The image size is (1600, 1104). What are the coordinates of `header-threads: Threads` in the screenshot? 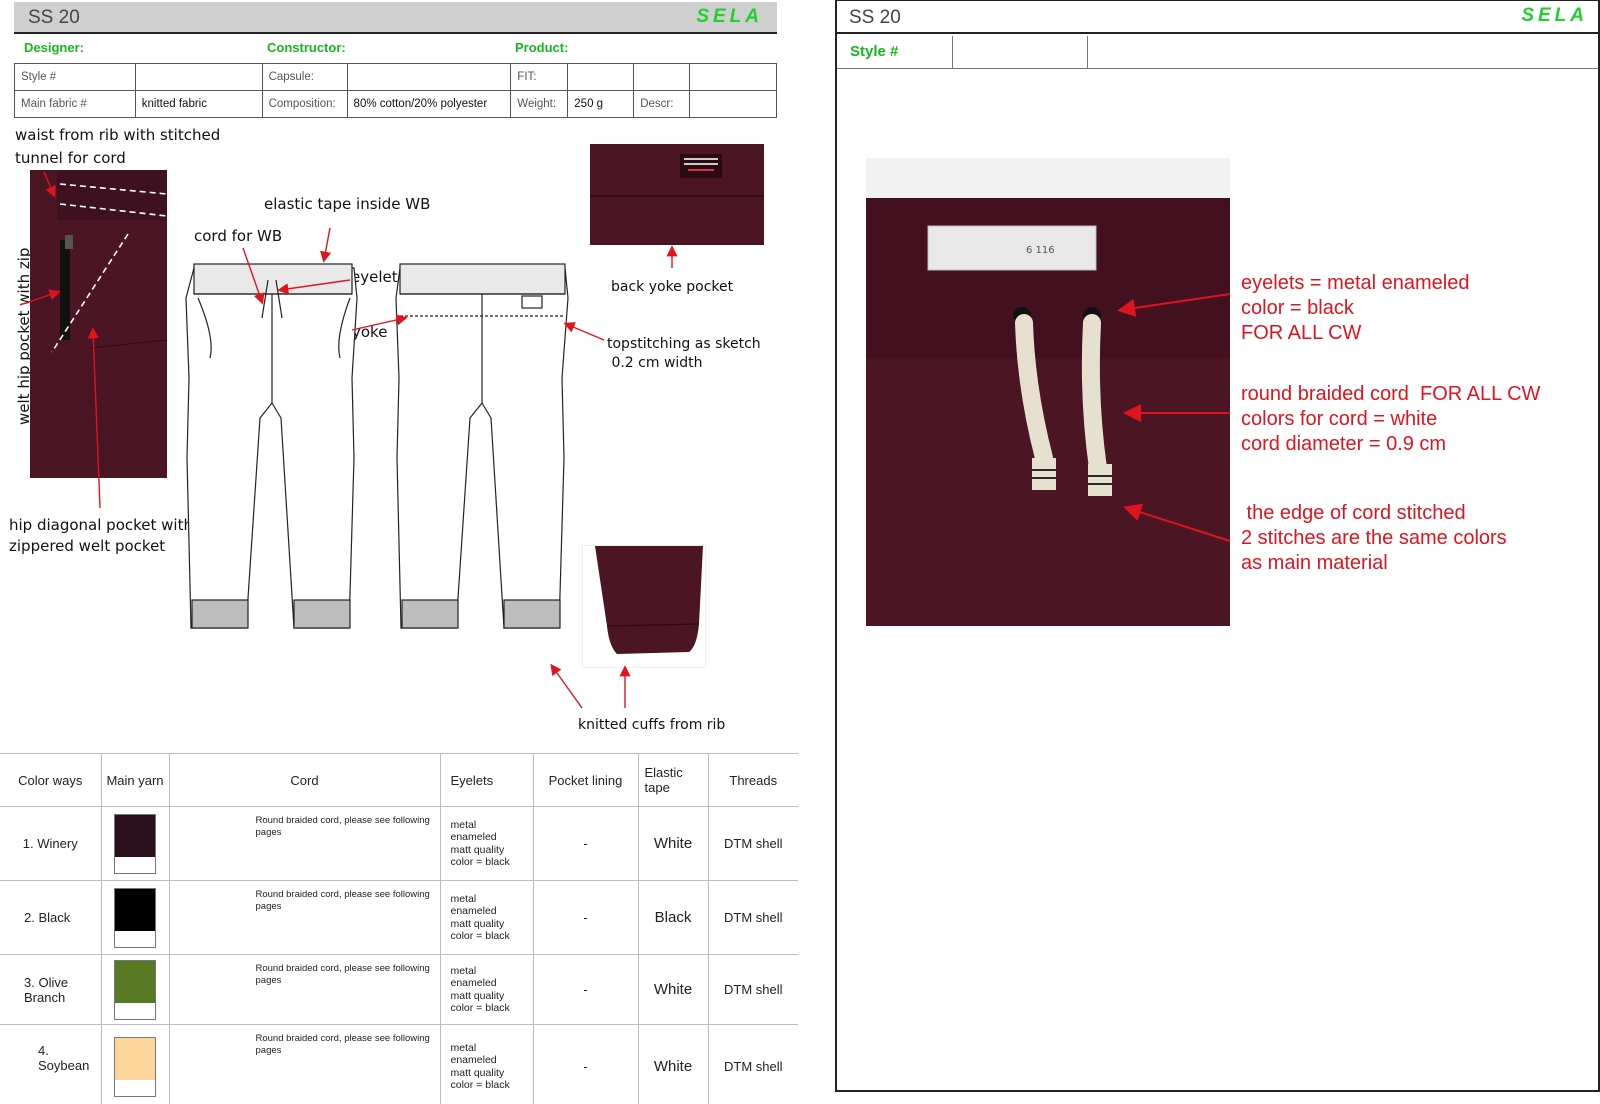 It's located at (753, 780).